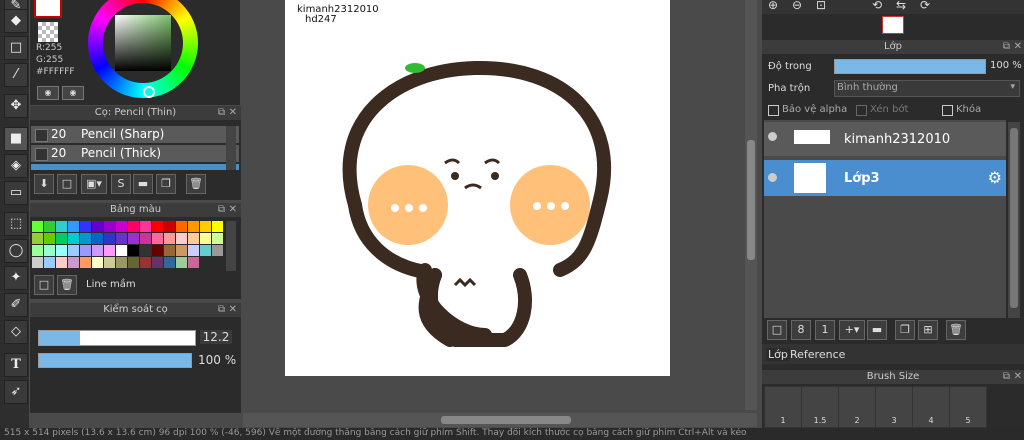 The image size is (1024, 440). I want to click on lock-checkbox, so click(947, 110).